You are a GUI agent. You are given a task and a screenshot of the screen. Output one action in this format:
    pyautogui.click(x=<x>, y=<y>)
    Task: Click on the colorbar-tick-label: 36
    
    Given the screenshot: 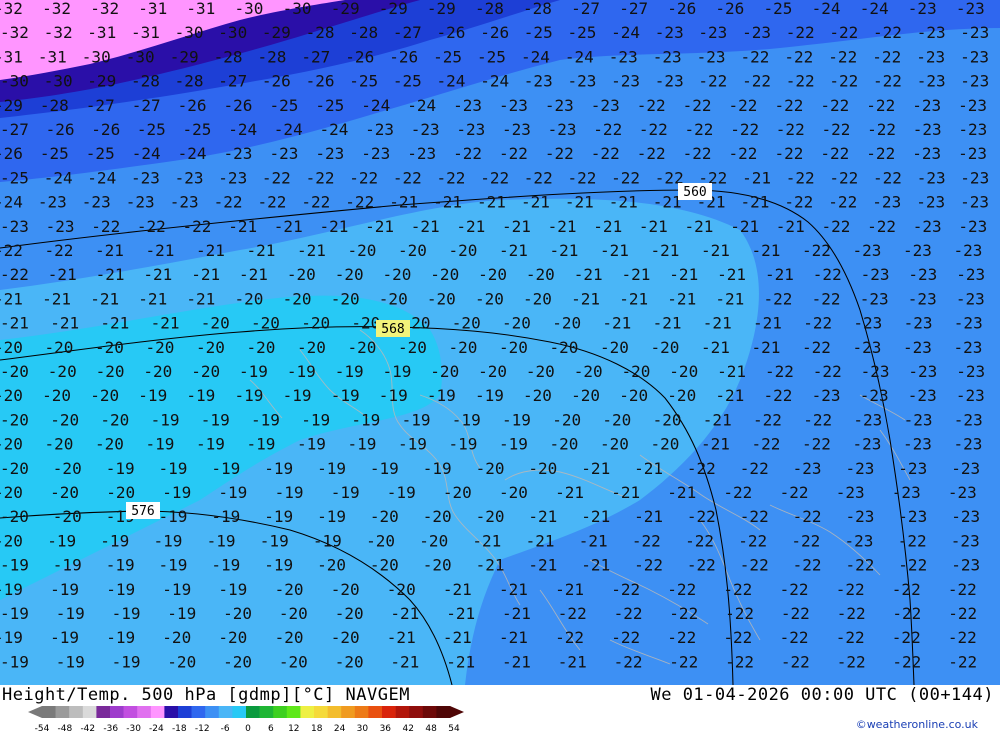 What is the action you would take?
    pyautogui.click(x=386, y=728)
    